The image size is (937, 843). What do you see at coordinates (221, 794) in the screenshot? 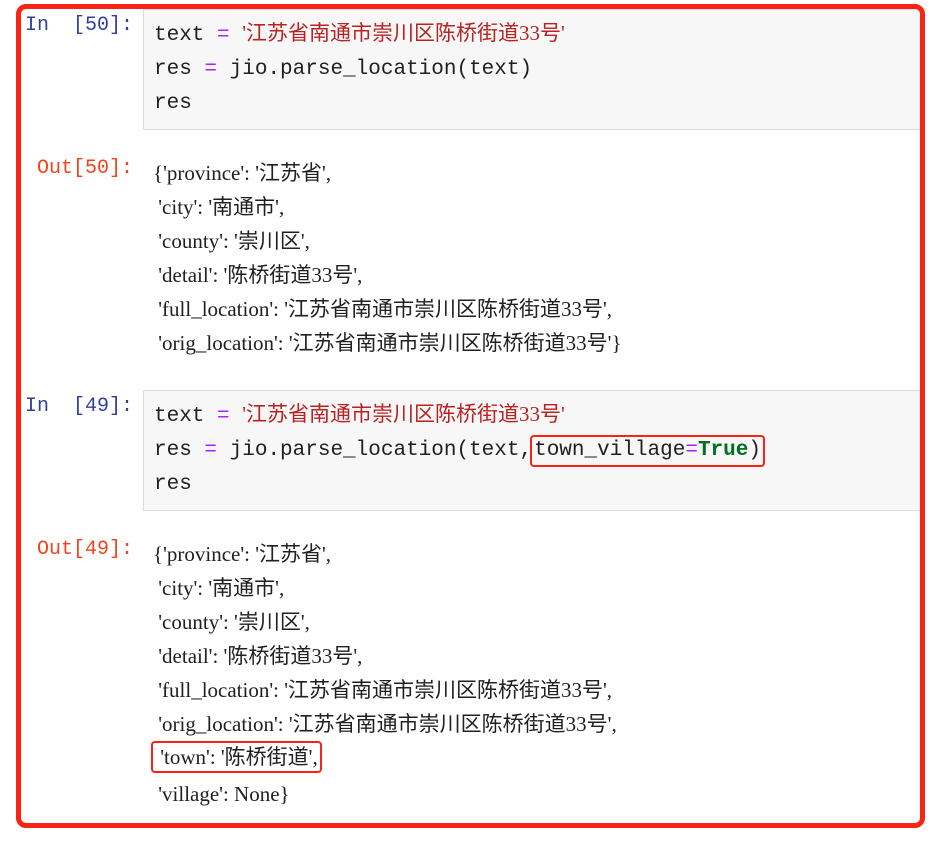
I see `output-line: 'village': None}` at bounding box center [221, 794].